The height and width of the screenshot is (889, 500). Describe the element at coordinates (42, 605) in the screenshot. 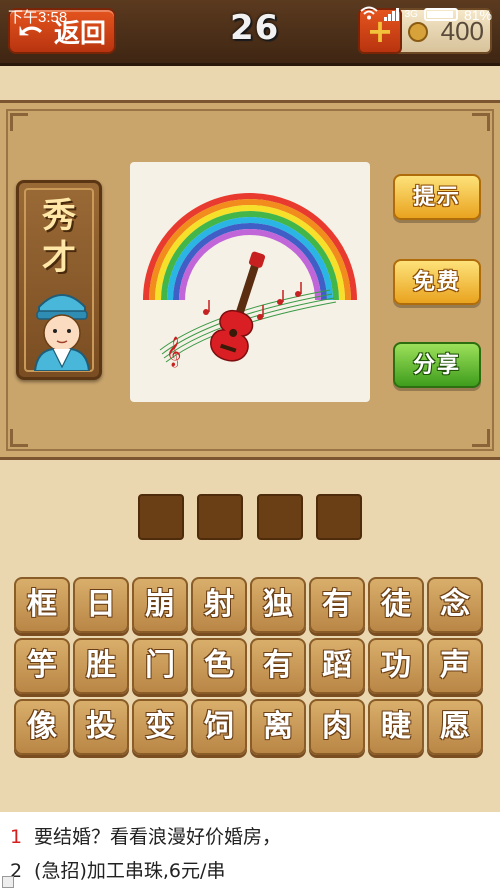

I see `character-tile: 框` at that location.